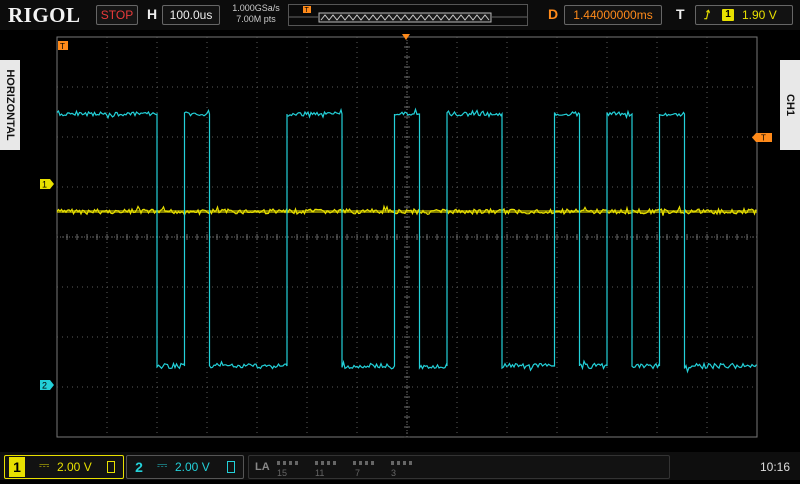 The image size is (800, 484). What do you see at coordinates (117, 15) in the screenshot?
I see `run-stop-status: STOP` at bounding box center [117, 15].